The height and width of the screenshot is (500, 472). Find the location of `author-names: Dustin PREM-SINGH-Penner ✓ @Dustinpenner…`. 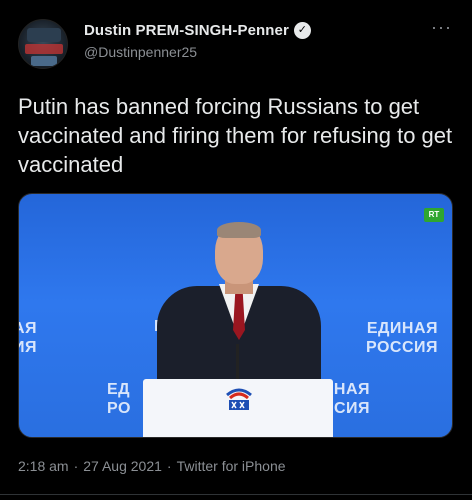

author-names: Dustin PREM-SINGH-Penner ✓ @Dustinpenner… is located at coordinates (197, 41).